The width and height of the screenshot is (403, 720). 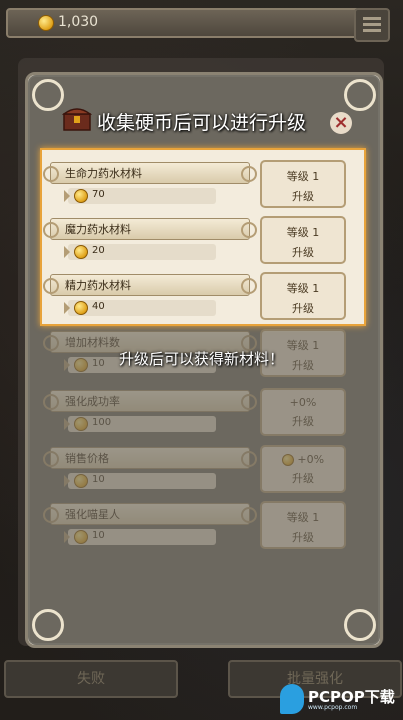 I want to click on upgrade-row: 强化喵星人 10 等级 1 升级, so click(x=196, y=525).